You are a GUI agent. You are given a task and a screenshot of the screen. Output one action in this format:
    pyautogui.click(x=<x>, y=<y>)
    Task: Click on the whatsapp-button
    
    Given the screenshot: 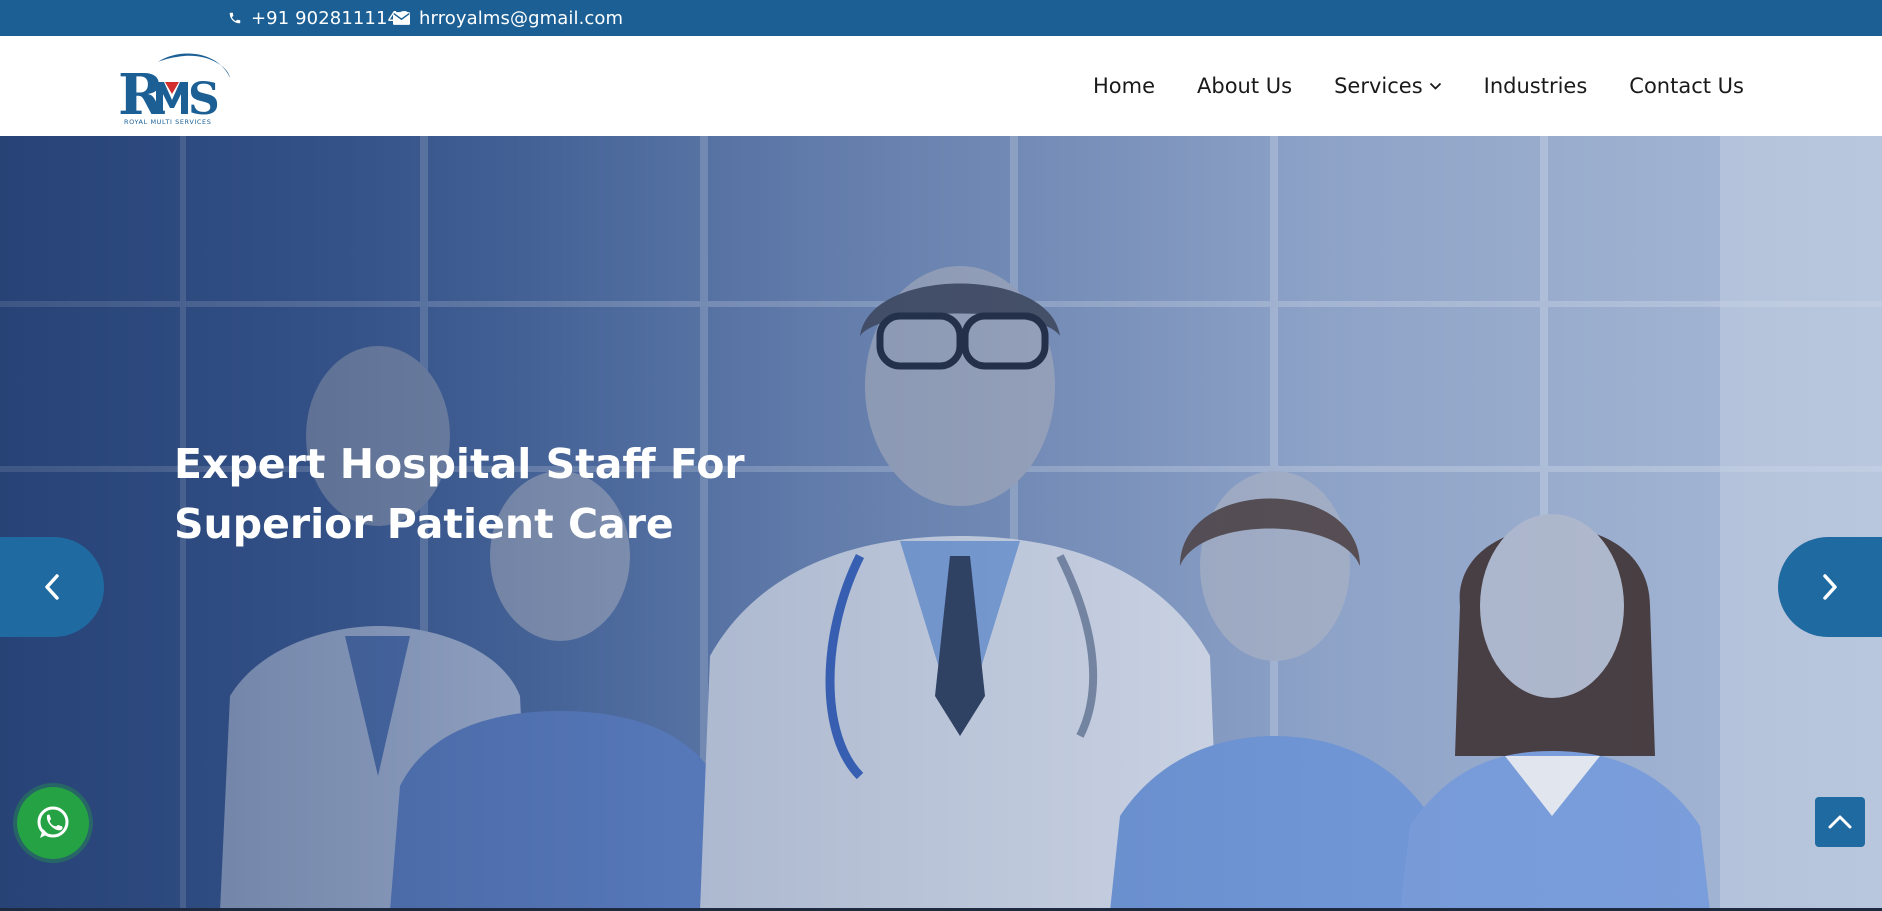 What is the action you would take?
    pyautogui.click(x=53, y=823)
    